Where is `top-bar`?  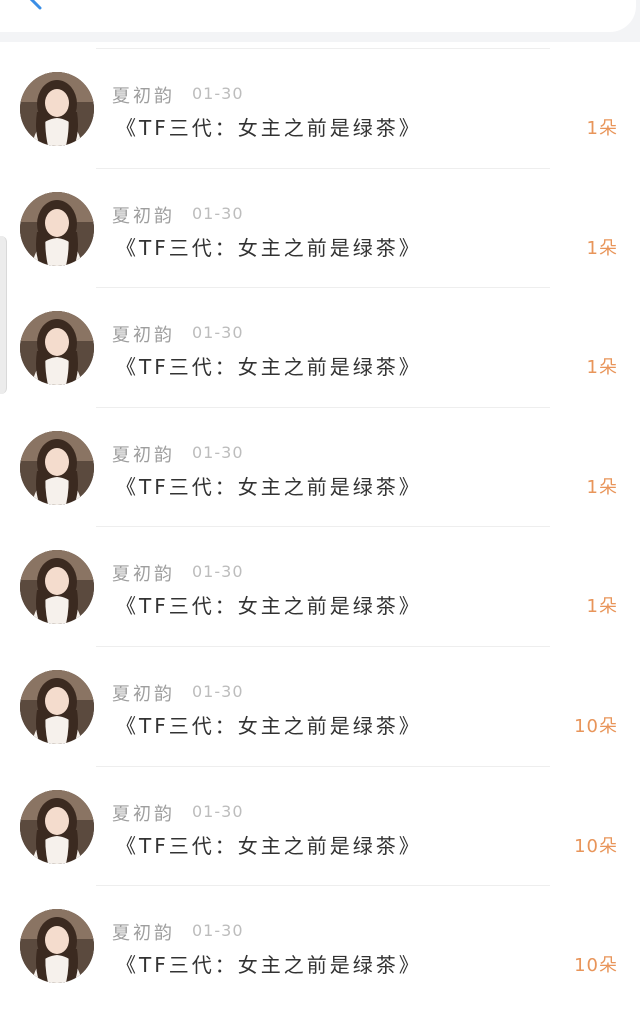
top-bar is located at coordinates (320, 21).